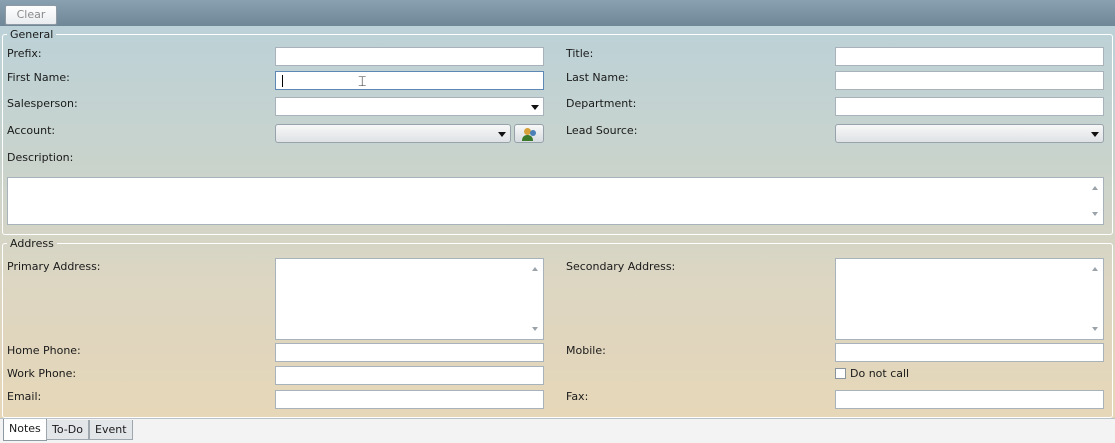  I want to click on department-input, so click(969, 106).